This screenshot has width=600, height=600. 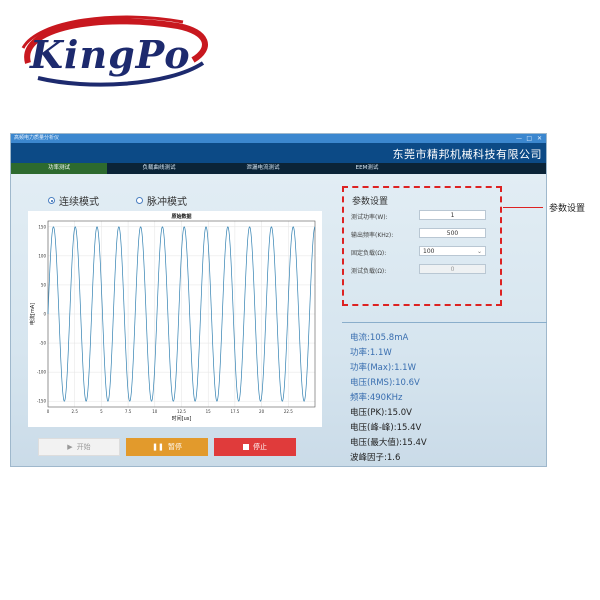 I want to click on play-icon: ▶, so click(x=70, y=447).